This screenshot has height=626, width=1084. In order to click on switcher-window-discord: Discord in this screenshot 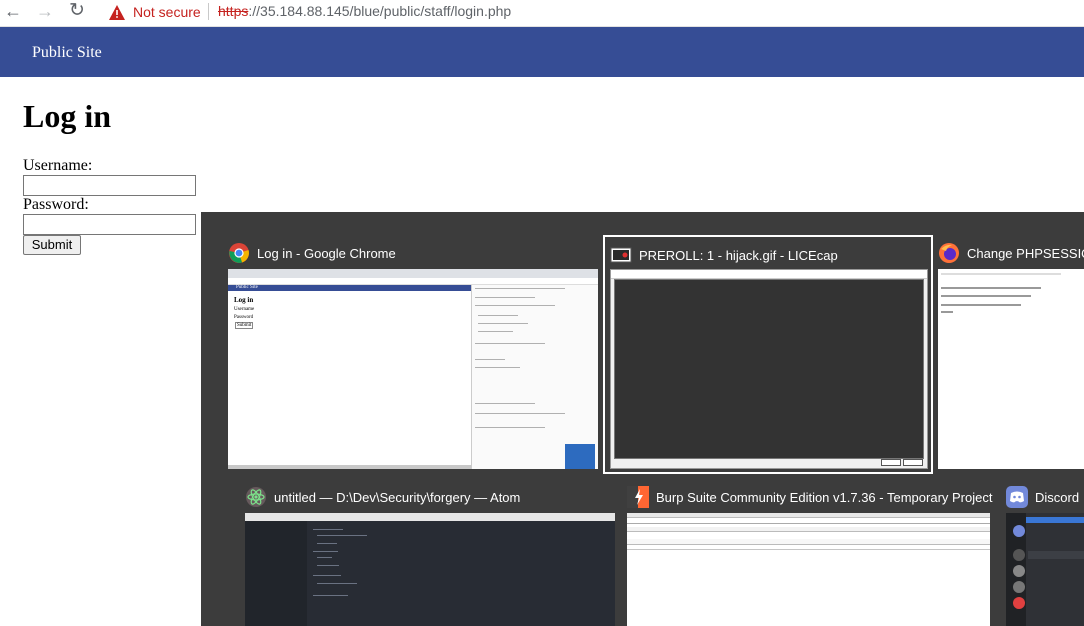, I will do `click(1045, 555)`.